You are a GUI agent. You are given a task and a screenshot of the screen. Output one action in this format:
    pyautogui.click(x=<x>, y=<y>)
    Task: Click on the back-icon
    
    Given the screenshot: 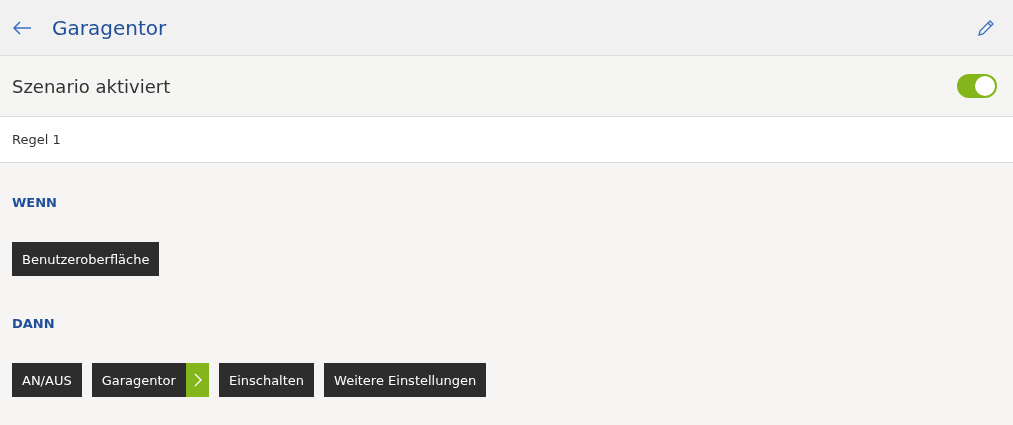 What is the action you would take?
    pyautogui.click(x=22, y=27)
    